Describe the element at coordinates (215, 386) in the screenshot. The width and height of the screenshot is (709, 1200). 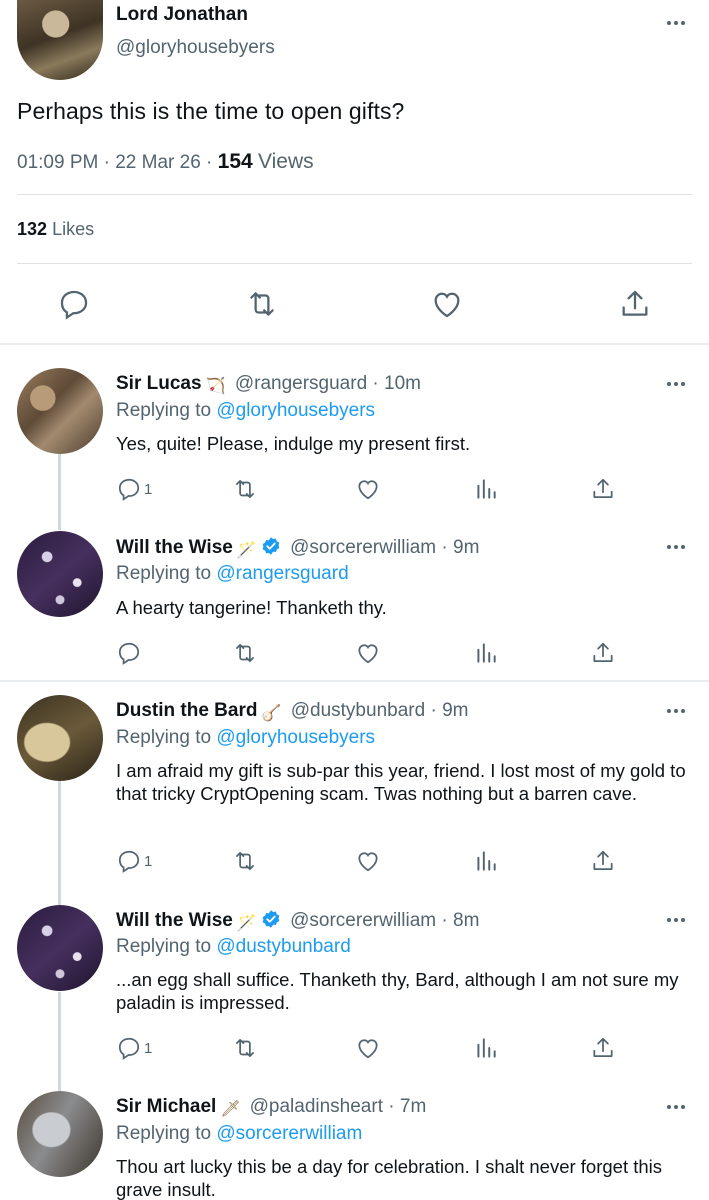
I see `bow-and-arrow-icon: 🏹` at that location.